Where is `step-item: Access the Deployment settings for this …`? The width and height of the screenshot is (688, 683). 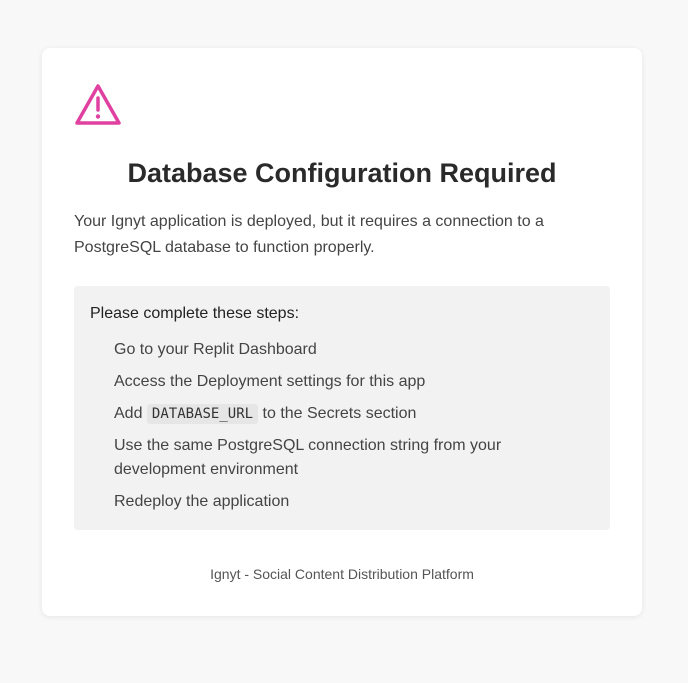
step-item: Access the Deployment settings for this … is located at coordinates (270, 381).